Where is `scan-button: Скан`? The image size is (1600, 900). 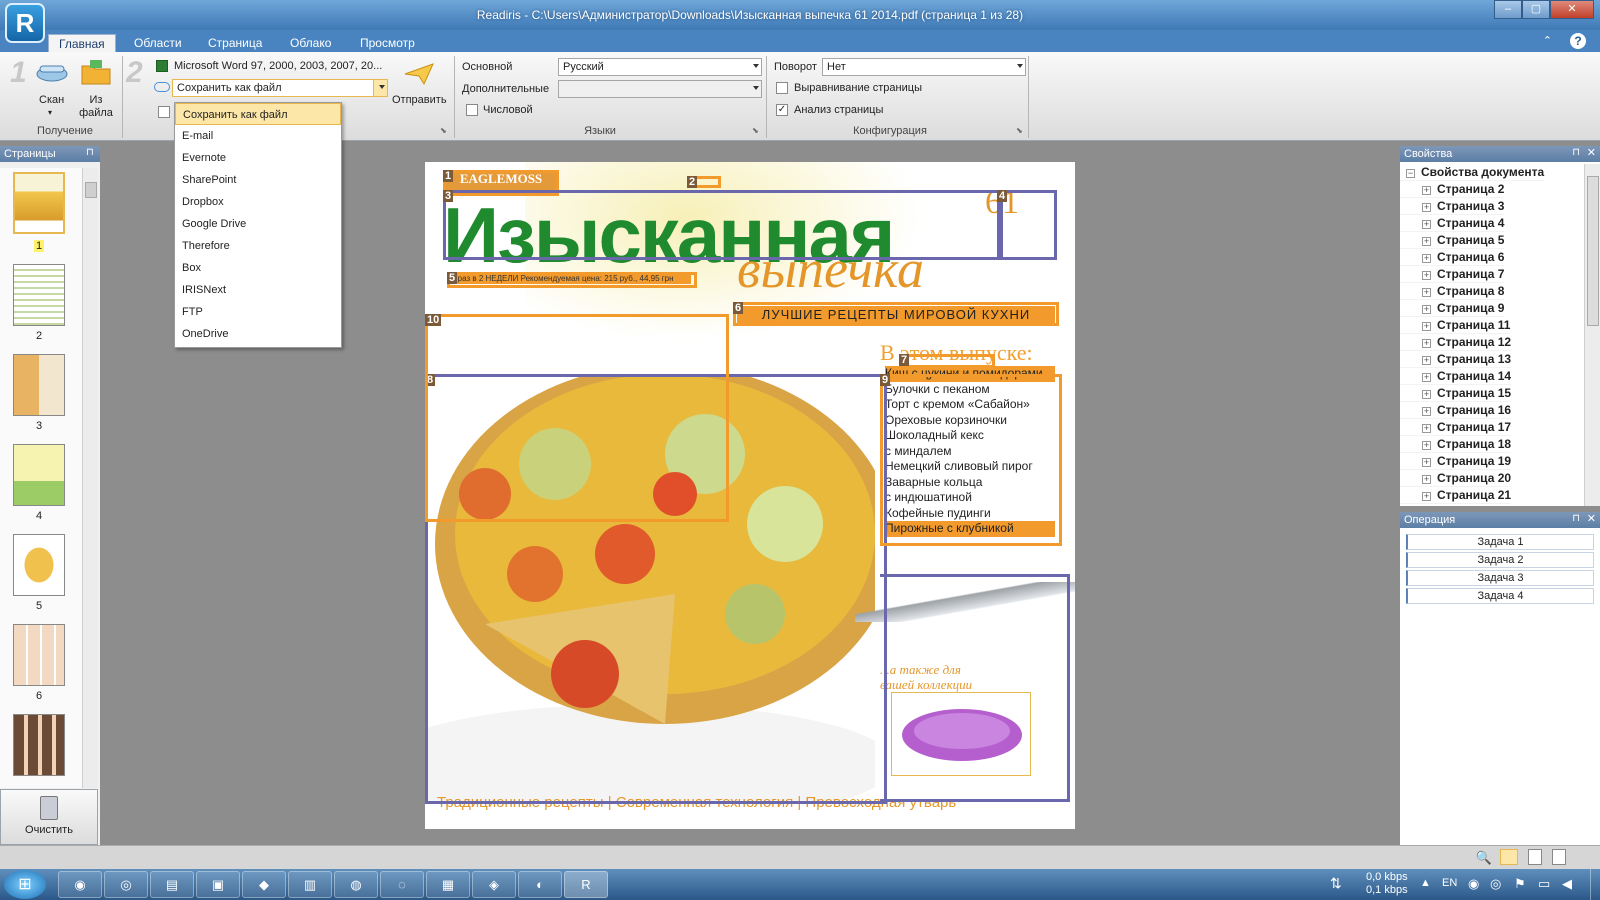
scan-button: Скан is located at coordinates (51, 100).